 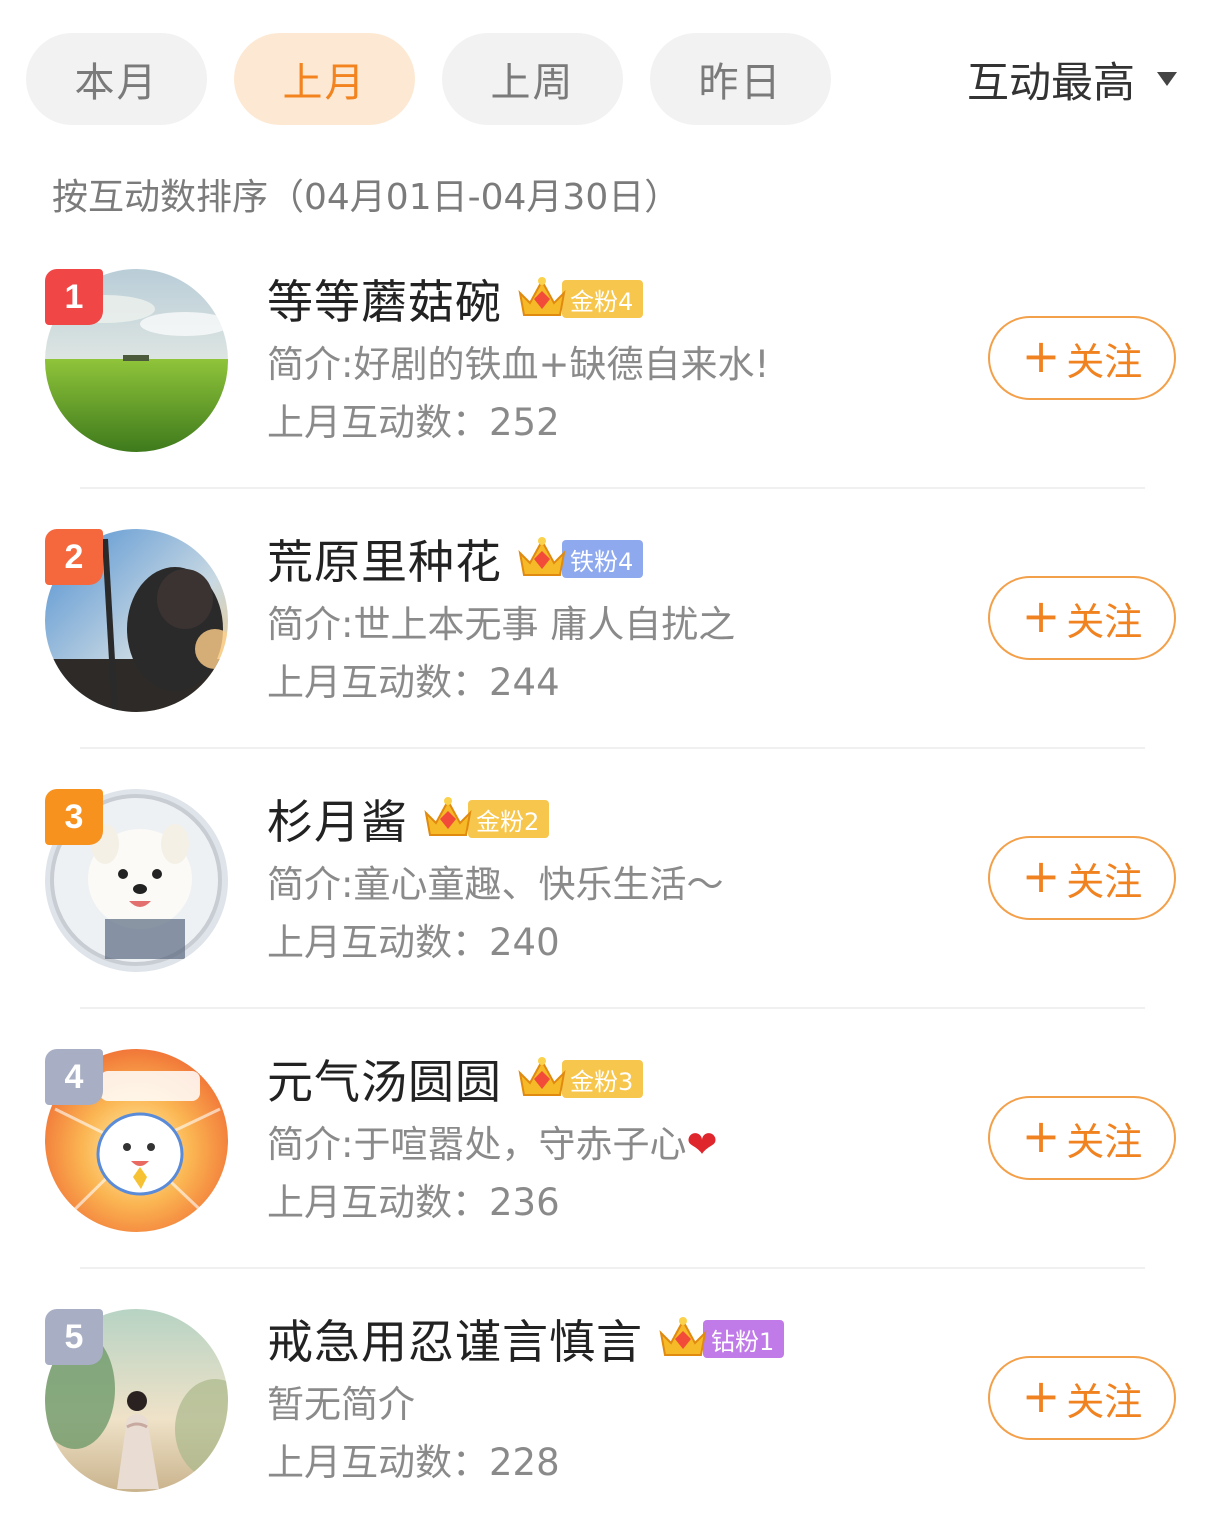 I want to click on tab-last-month: 上月, so click(x=324, y=79).